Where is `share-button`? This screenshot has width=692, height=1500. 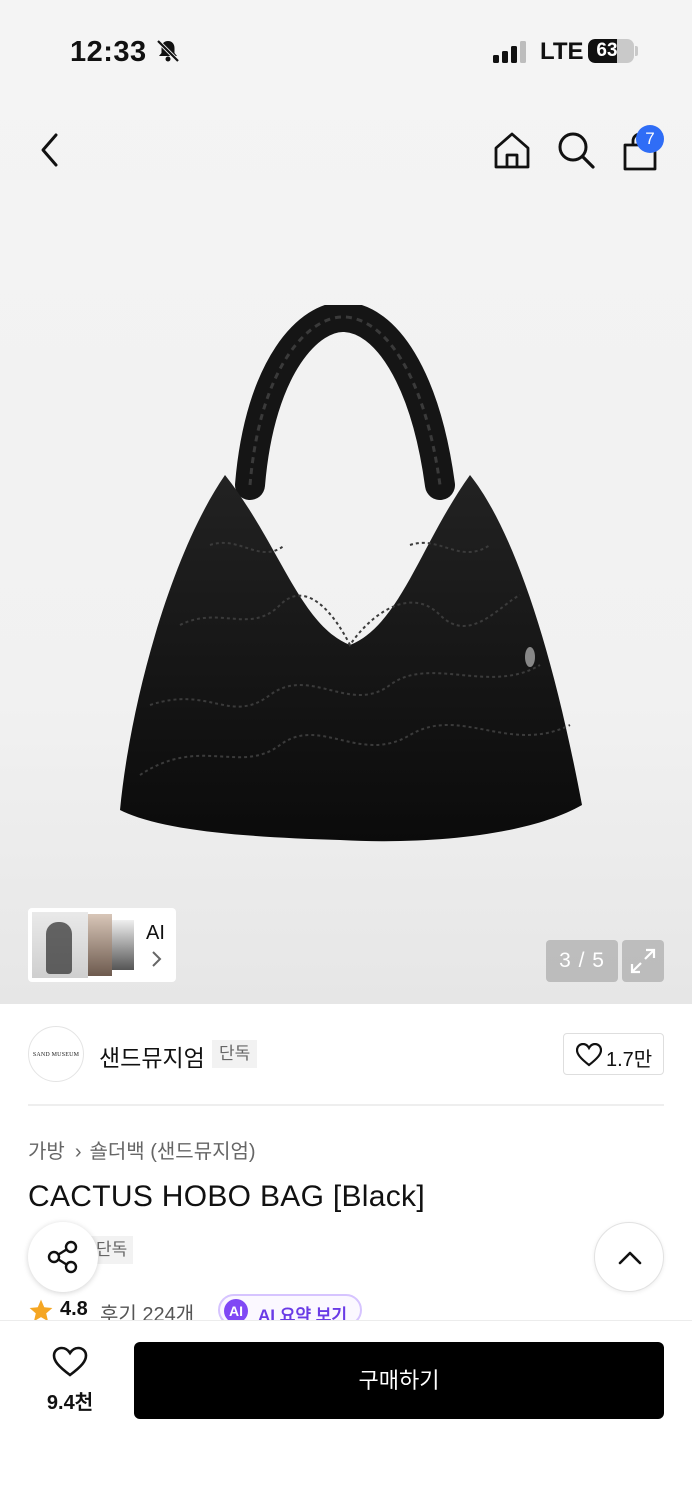
share-button is located at coordinates (63, 1257).